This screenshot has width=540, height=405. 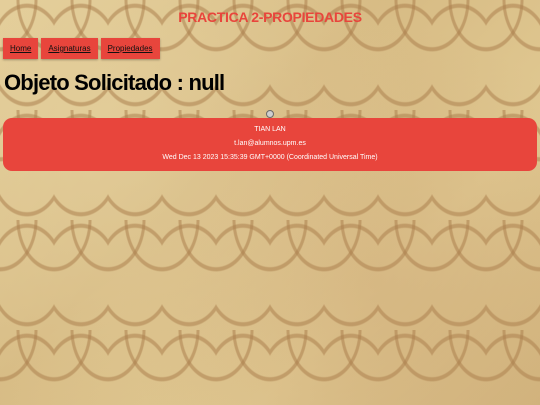 I want to click on user-name: TIAN LAN, so click(x=270, y=129).